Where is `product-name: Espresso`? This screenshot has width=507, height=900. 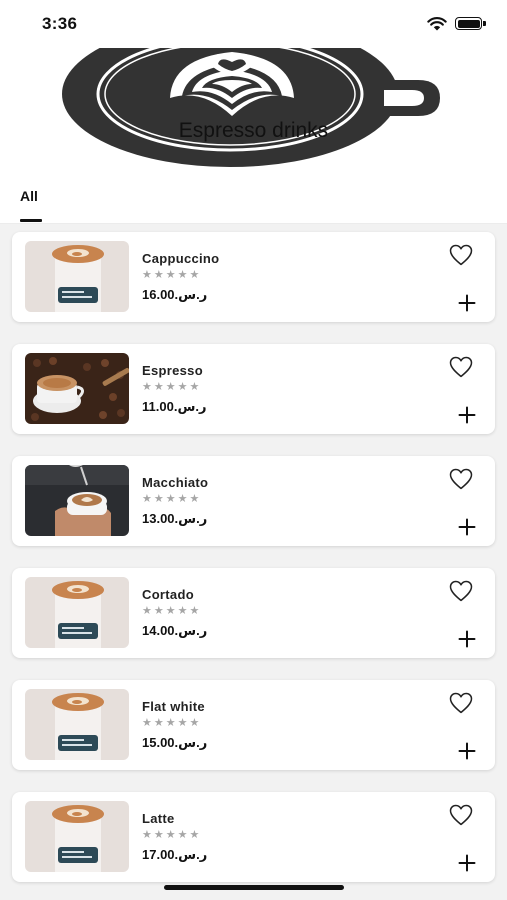
product-name: Espresso is located at coordinates (172, 370).